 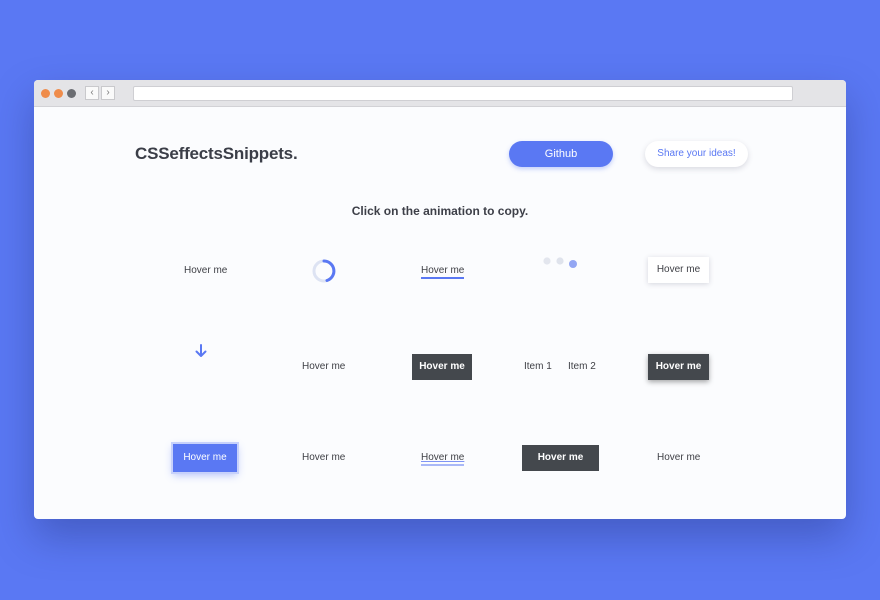 What do you see at coordinates (678, 457) in the screenshot?
I see `snippet-hover-text: Hover me` at bounding box center [678, 457].